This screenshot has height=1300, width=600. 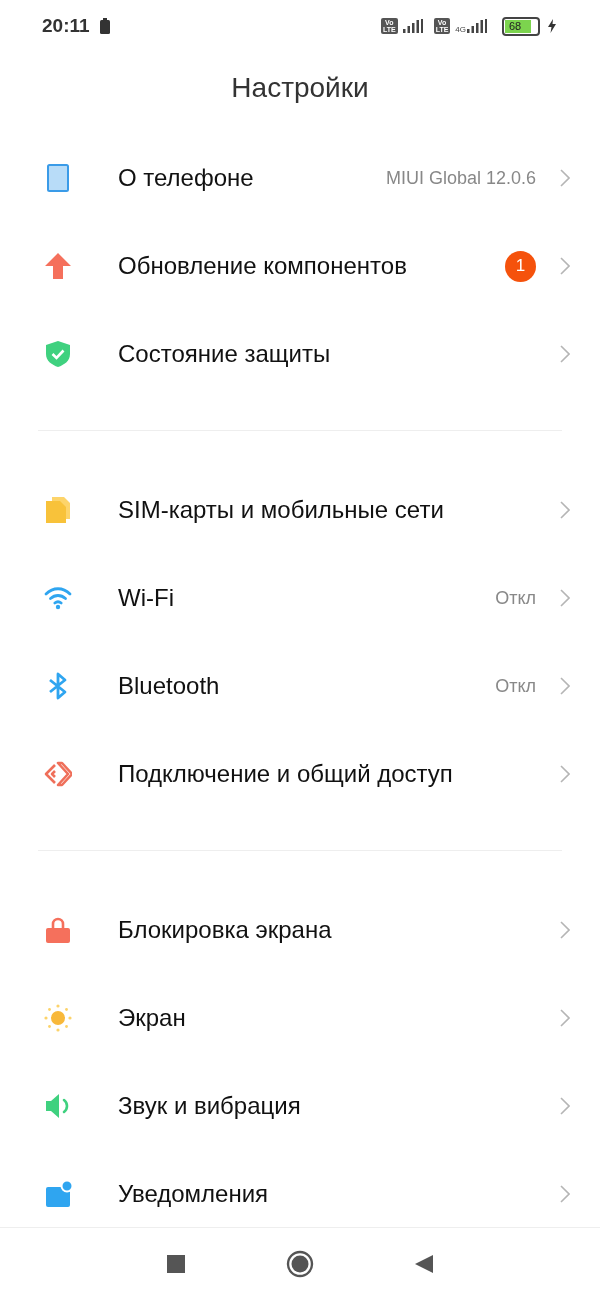 I want to click on share-icon, so click(x=58, y=774).